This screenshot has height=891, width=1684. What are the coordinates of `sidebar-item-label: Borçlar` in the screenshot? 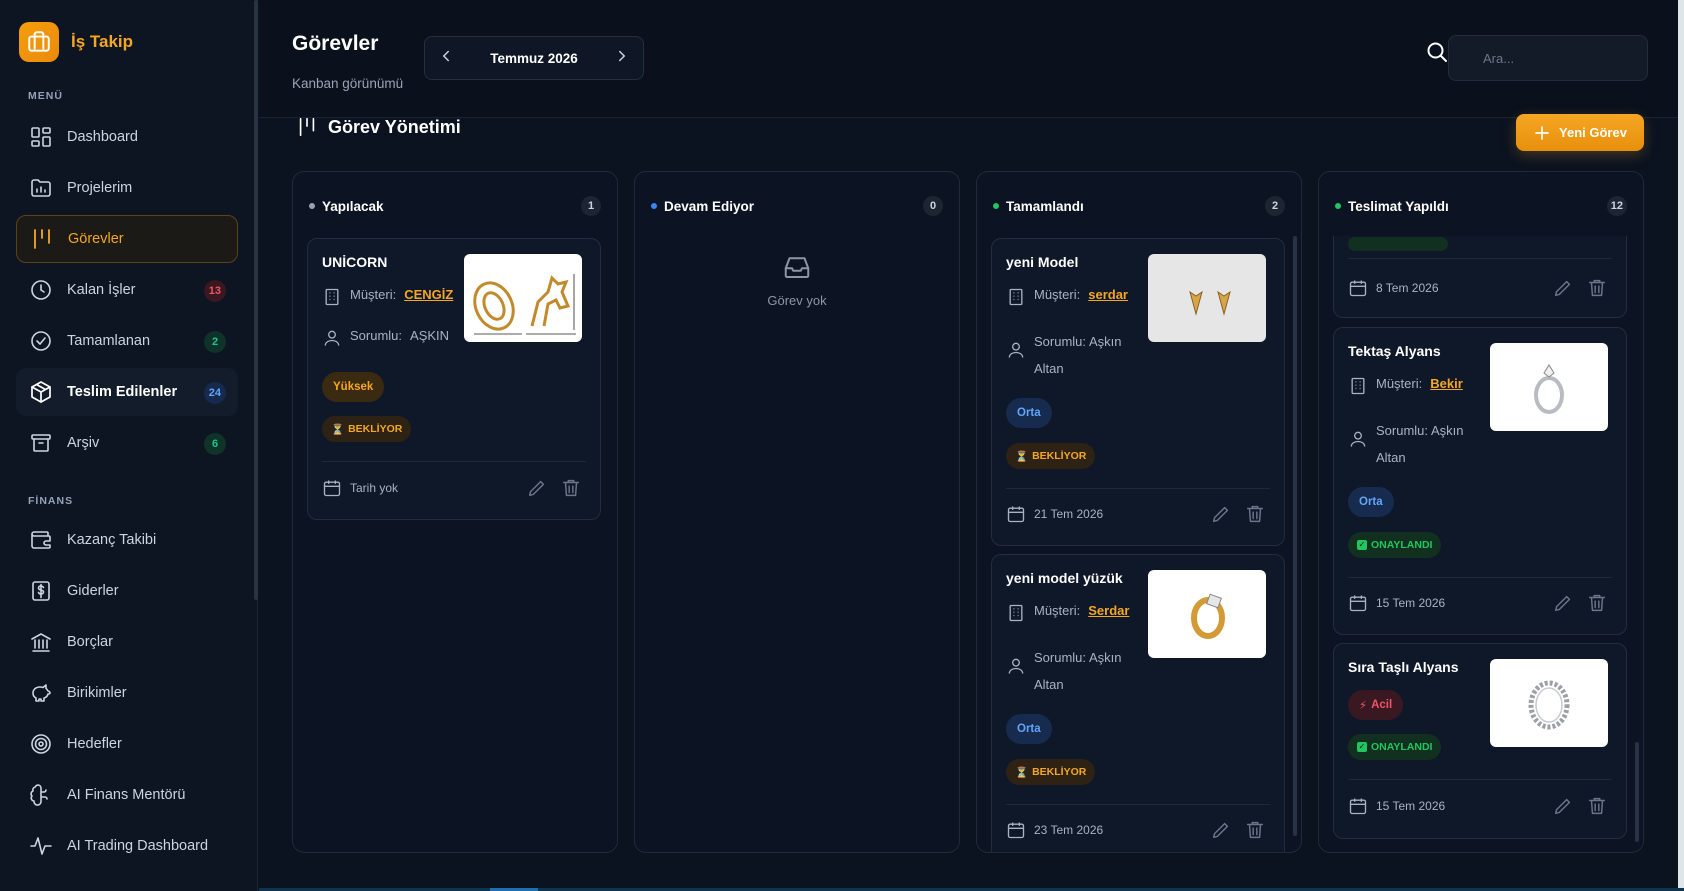 It's located at (90, 642).